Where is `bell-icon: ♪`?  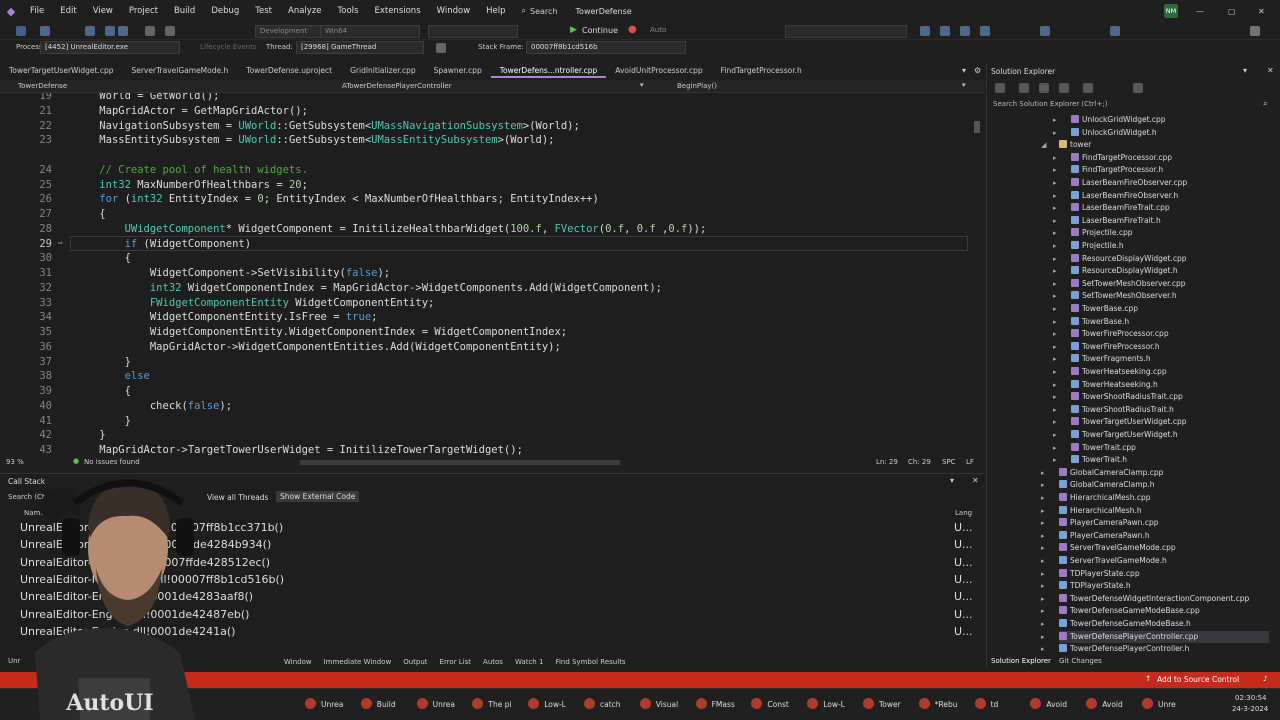 bell-icon: ♪ is located at coordinates (1265, 678).